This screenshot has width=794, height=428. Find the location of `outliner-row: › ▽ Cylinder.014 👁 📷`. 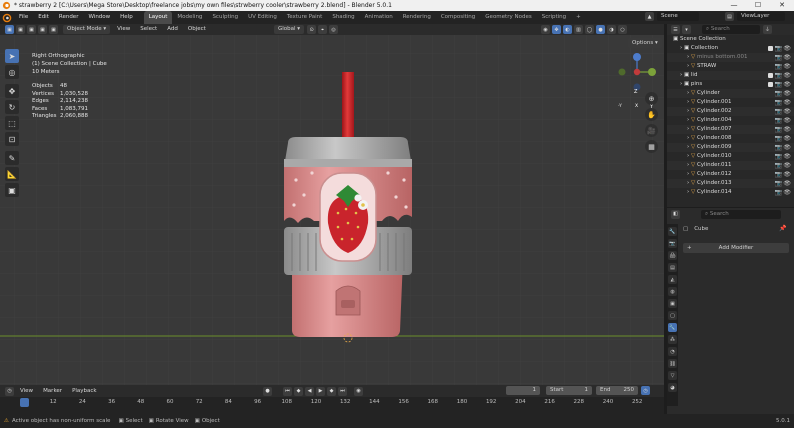

outliner-row: › ▽ Cylinder.014 👁 📷 is located at coordinates (730, 192).